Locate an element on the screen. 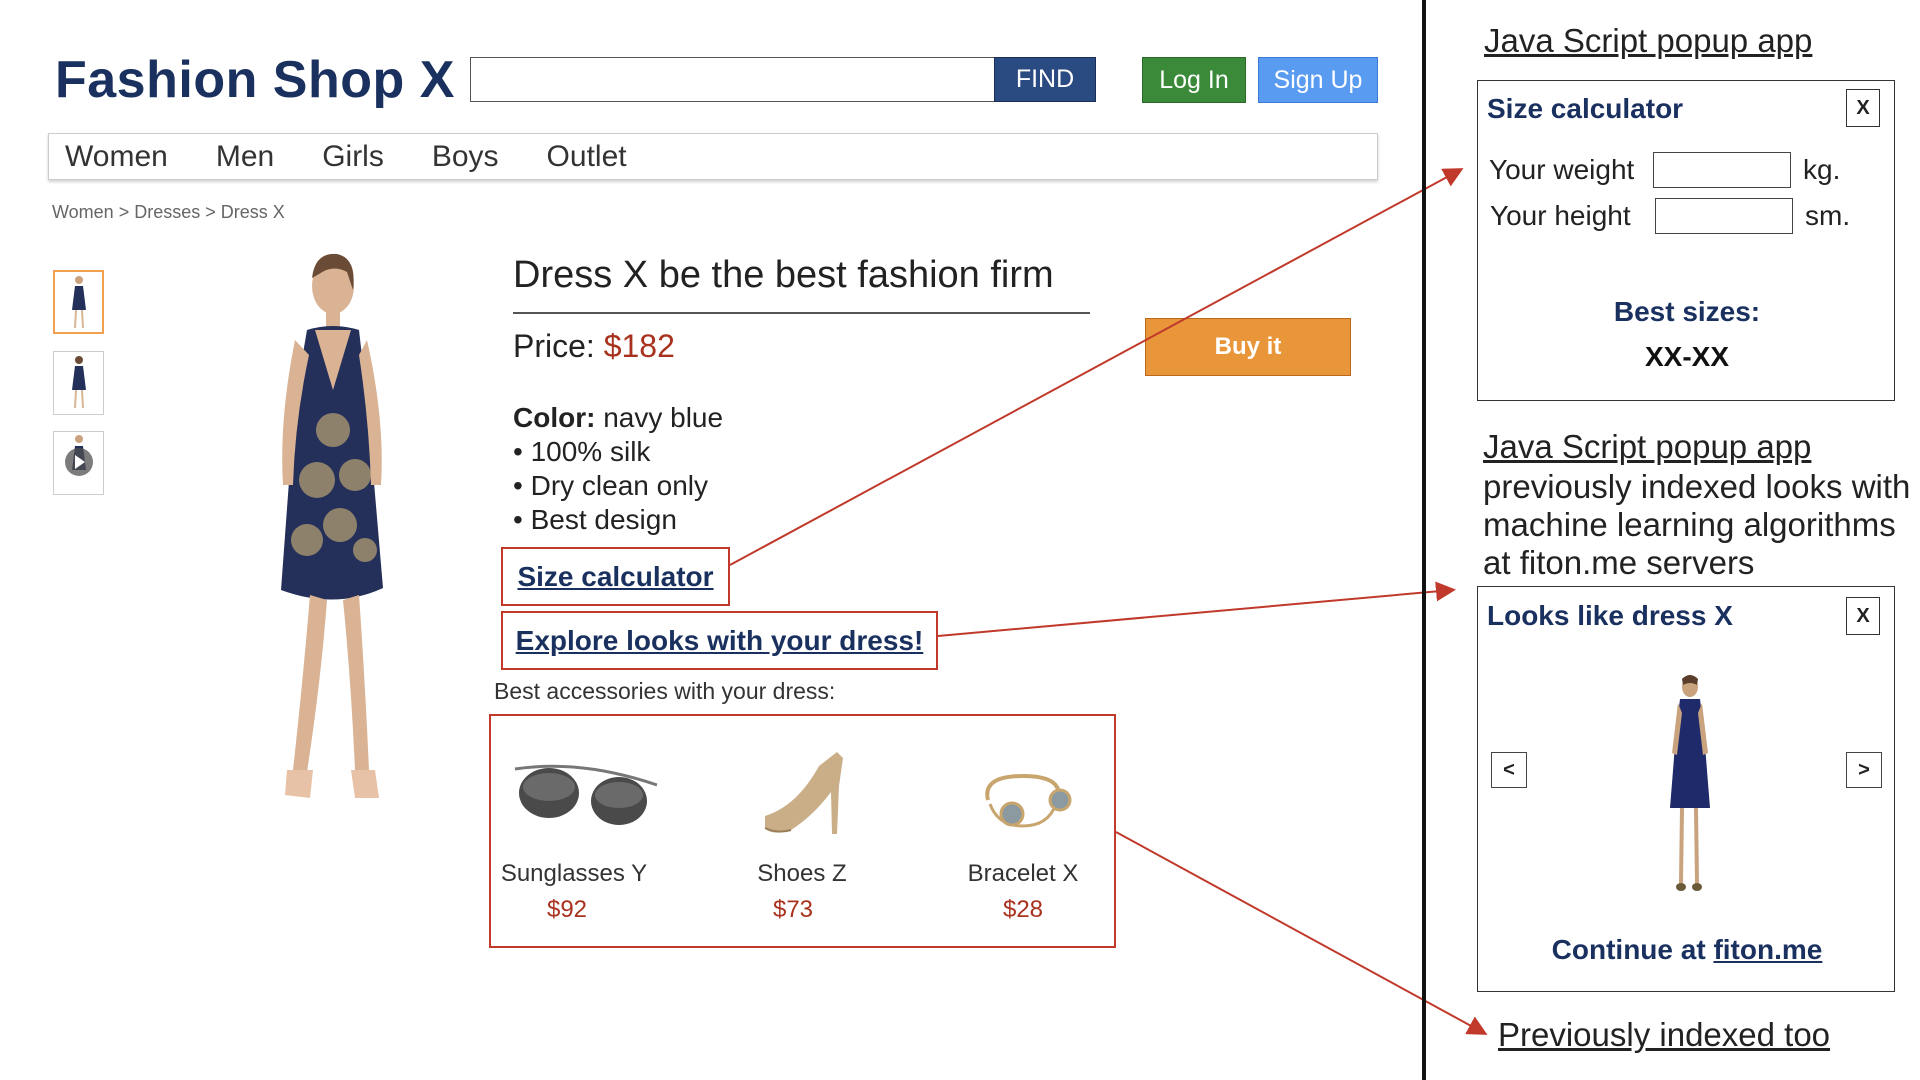 The image size is (1920, 1080). weight-input is located at coordinates (1722, 170).